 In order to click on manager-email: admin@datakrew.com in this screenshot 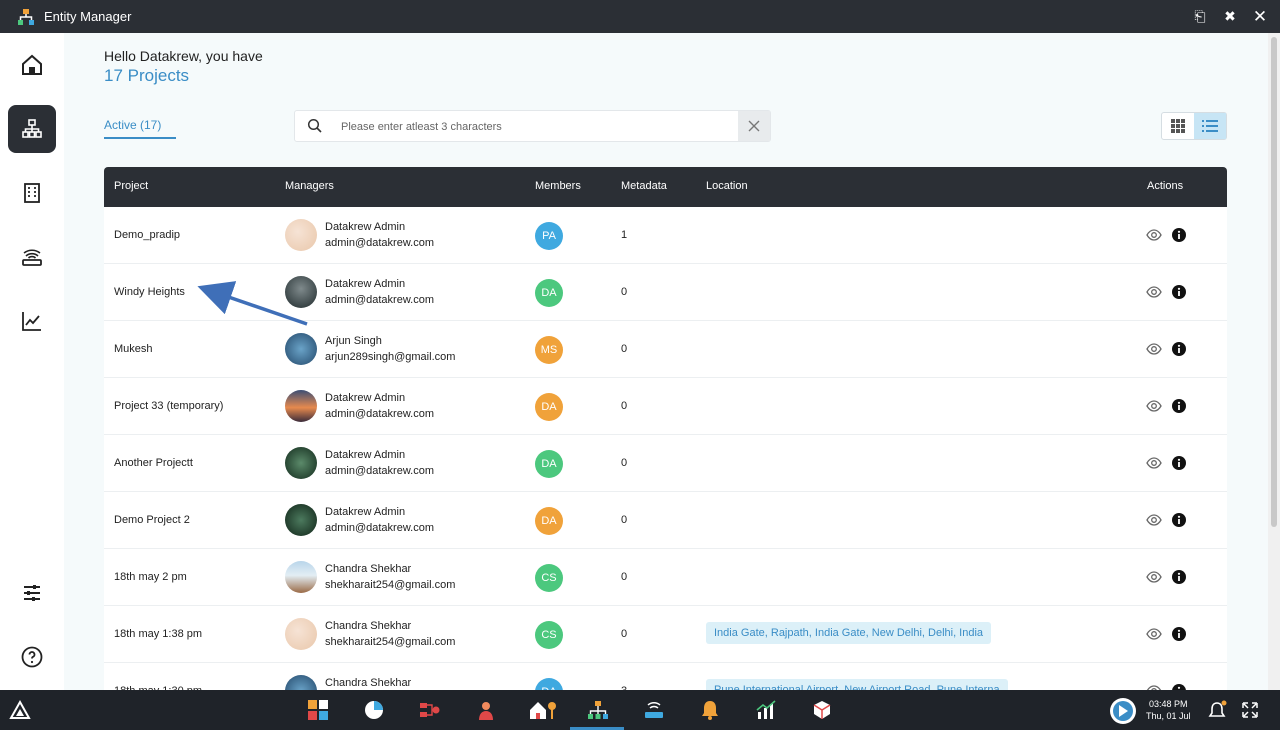, I will do `click(379, 528)`.